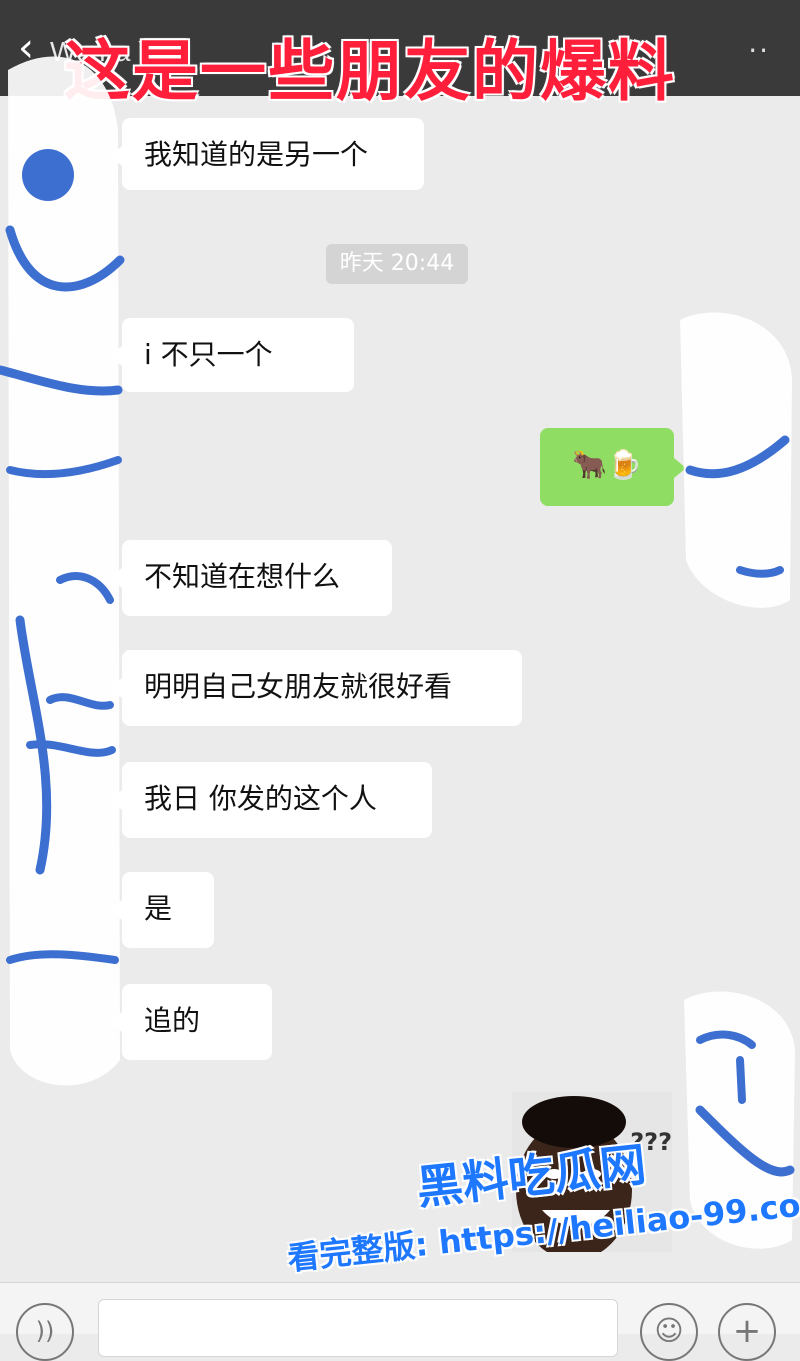 The image size is (800, 1361). Describe the element at coordinates (747, 1332) in the screenshot. I see `plus-icon: +` at that location.